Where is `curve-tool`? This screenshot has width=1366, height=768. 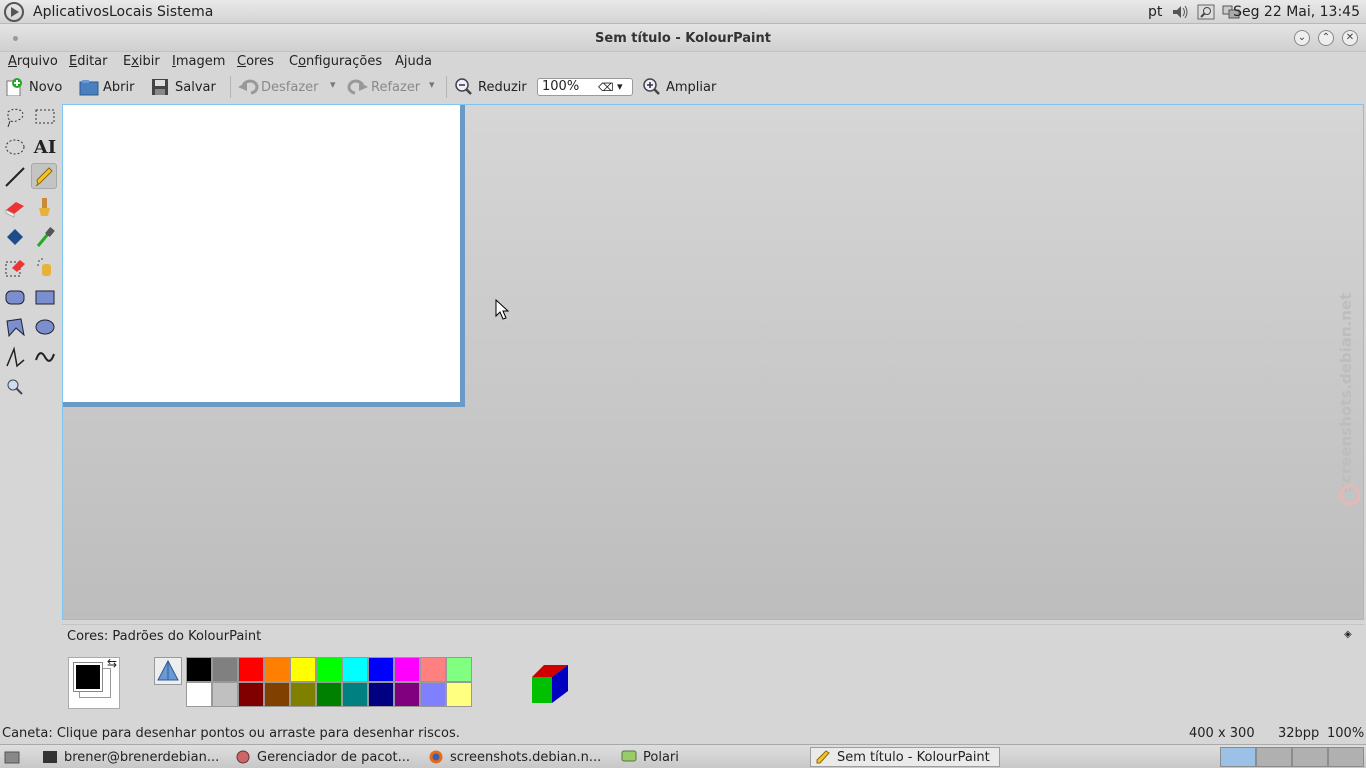 curve-tool is located at coordinates (45, 357).